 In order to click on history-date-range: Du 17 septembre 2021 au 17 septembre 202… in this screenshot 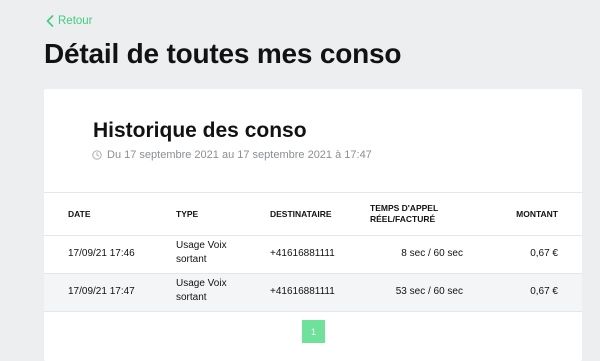, I will do `click(232, 155)`.